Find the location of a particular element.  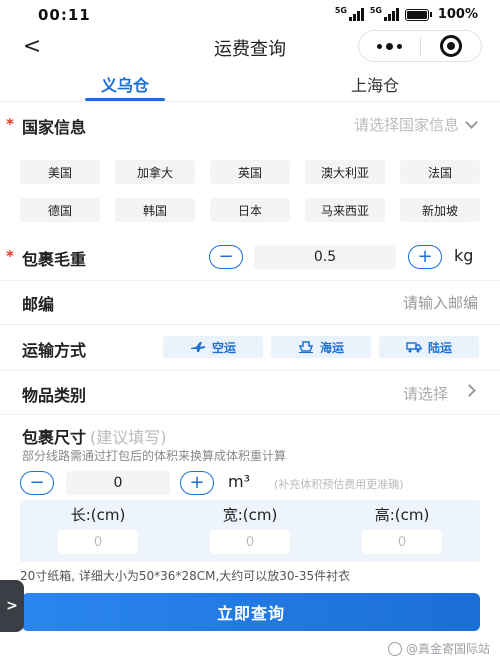

battery-percent: 100% is located at coordinates (457, 14).